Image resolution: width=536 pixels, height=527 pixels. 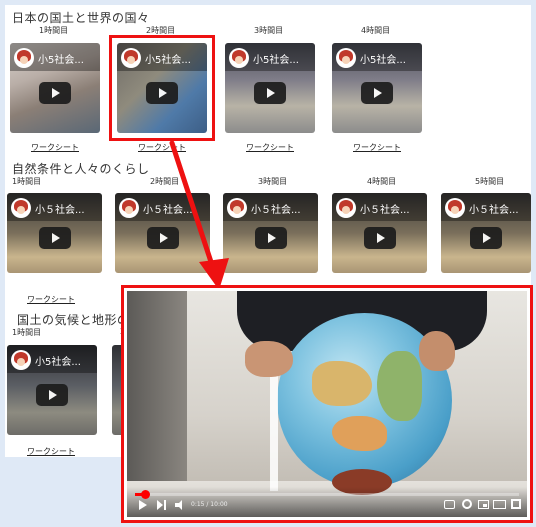 What do you see at coordinates (180, 505) in the screenshot?
I see `volume-icon` at bounding box center [180, 505].